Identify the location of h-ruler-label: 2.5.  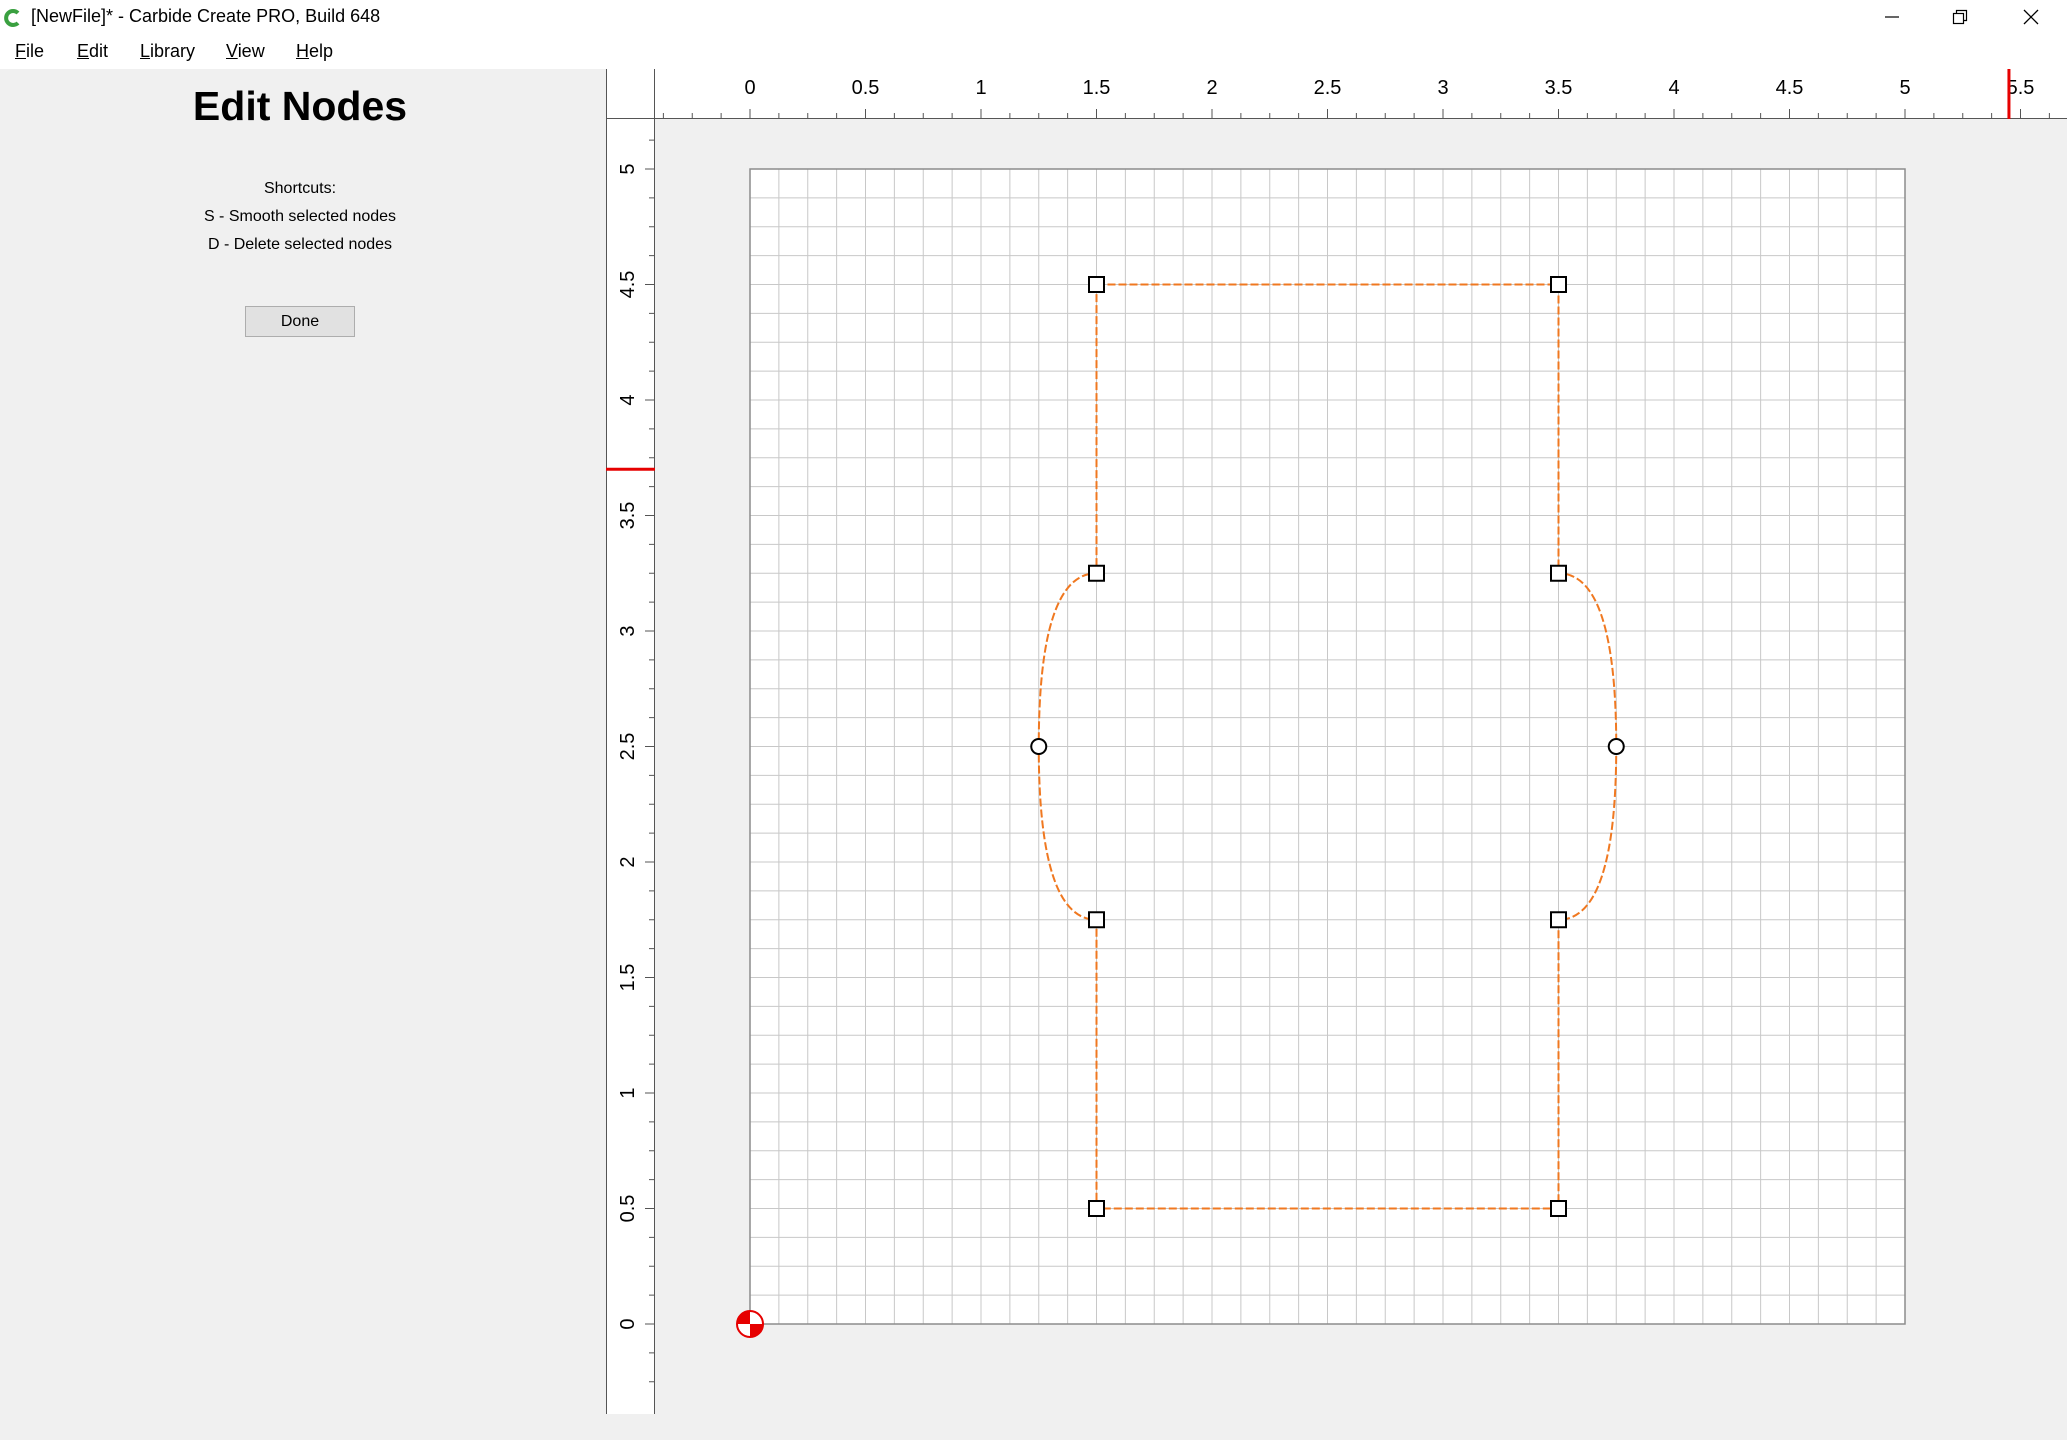
(1328, 88).